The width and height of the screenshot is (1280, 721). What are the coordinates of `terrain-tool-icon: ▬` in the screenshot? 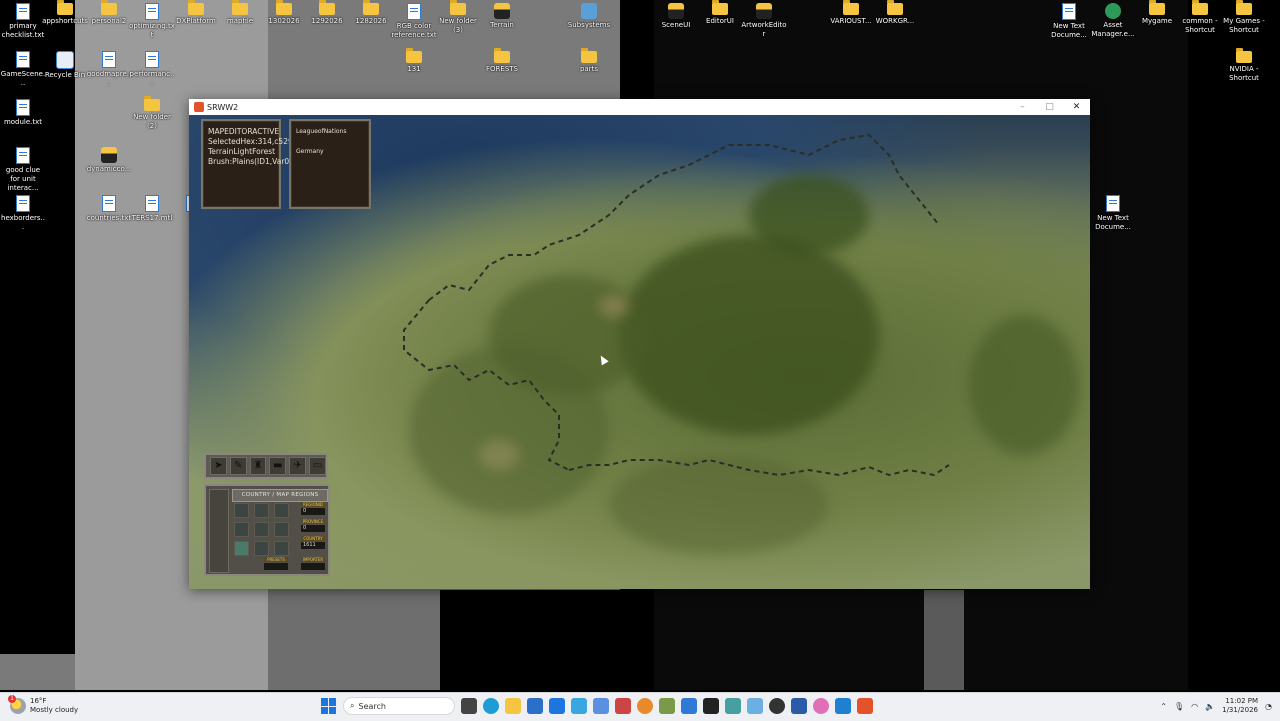 It's located at (278, 466).